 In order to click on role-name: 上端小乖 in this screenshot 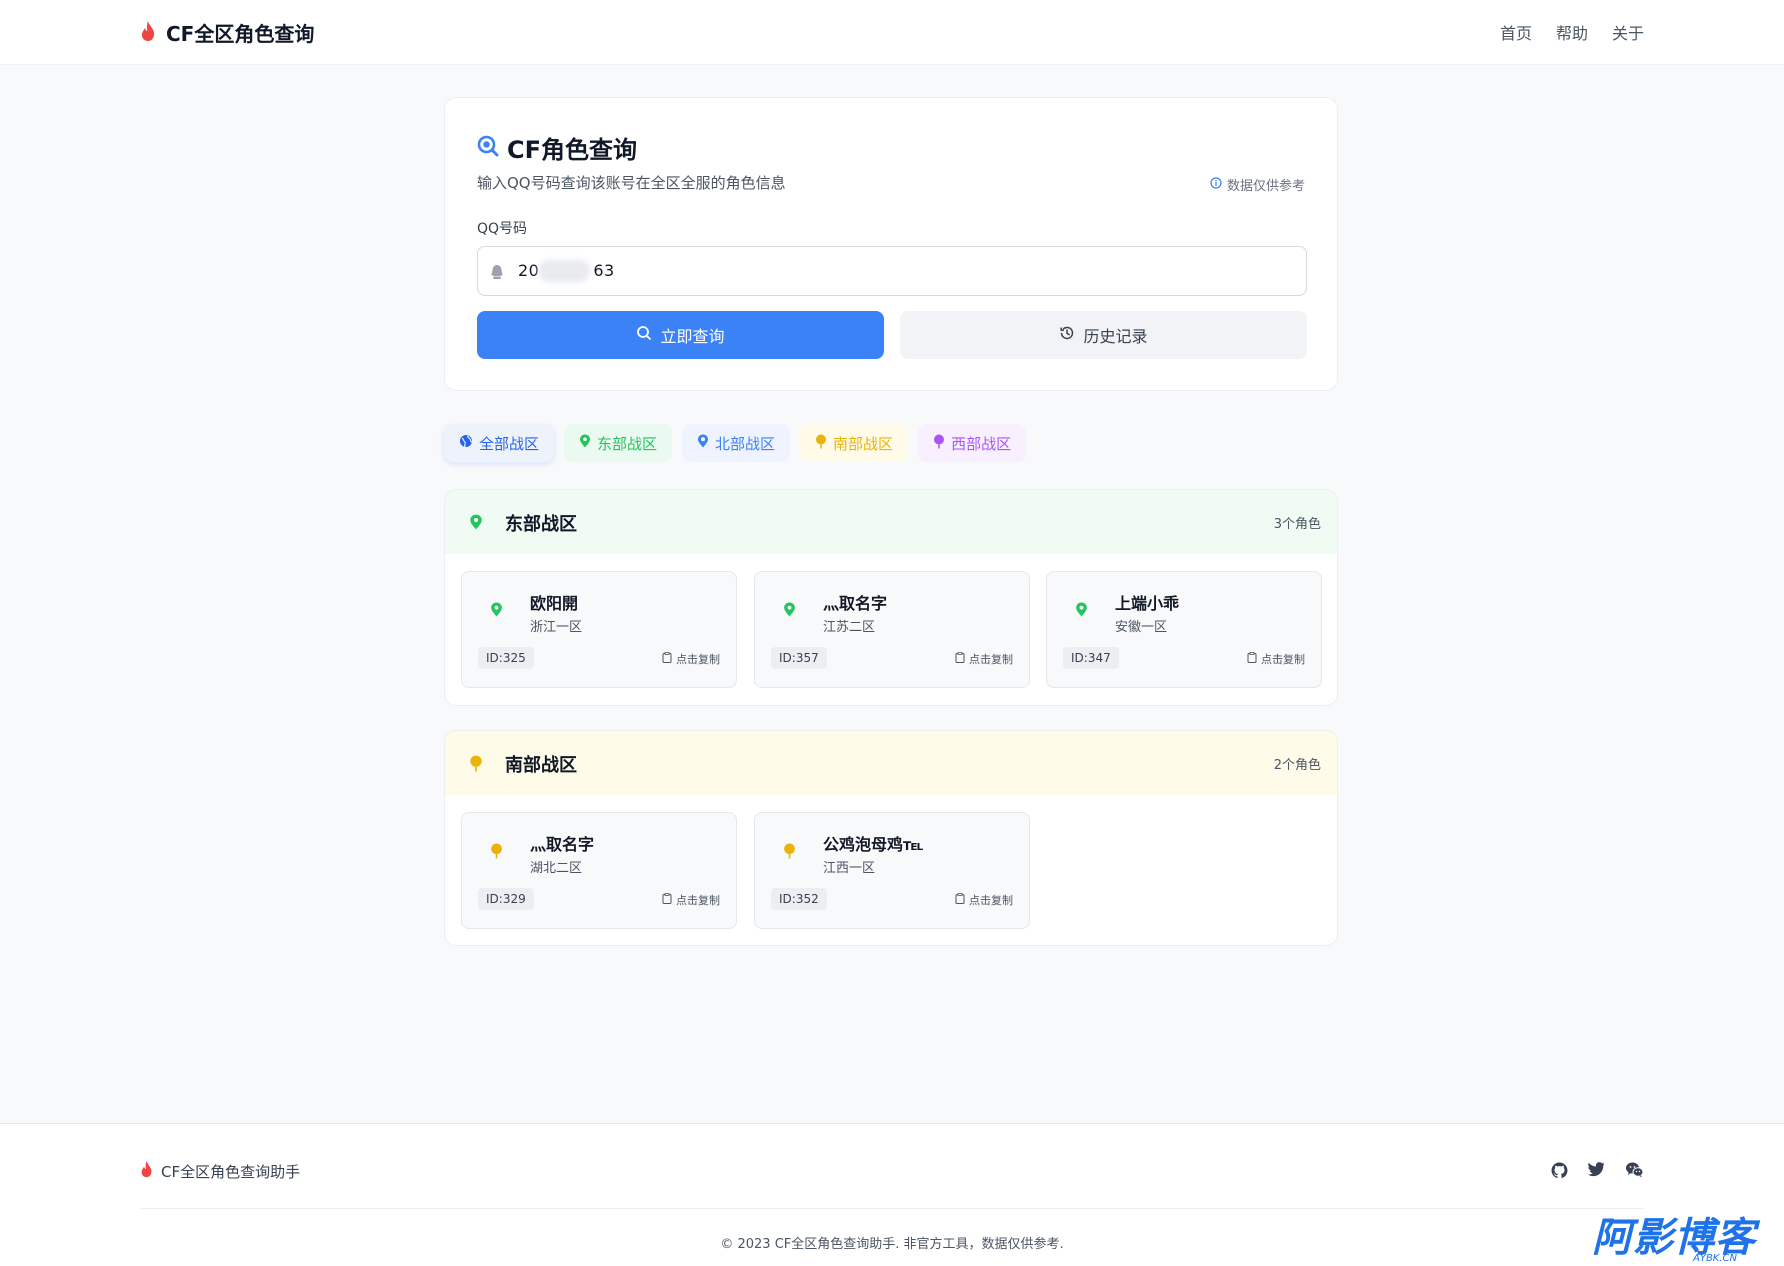, I will do `click(1147, 603)`.